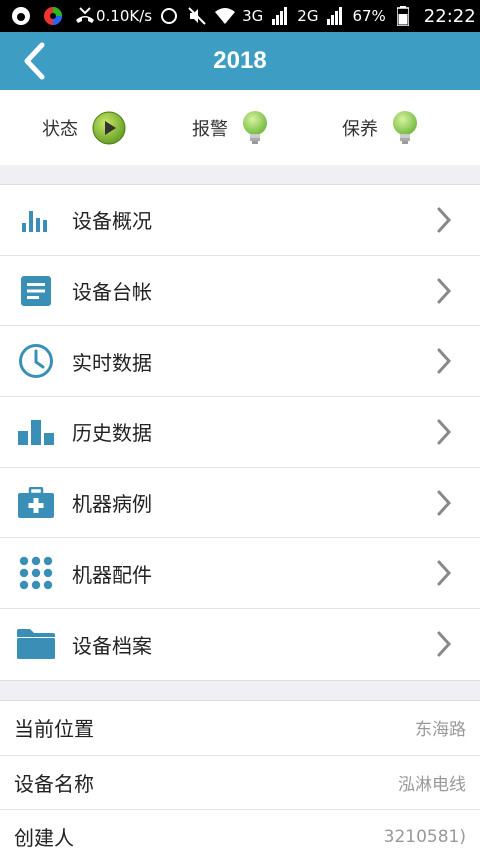  What do you see at coordinates (449, 16) in the screenshot?
I see `clock-time: 22:22` at bounding box center [449, 16].